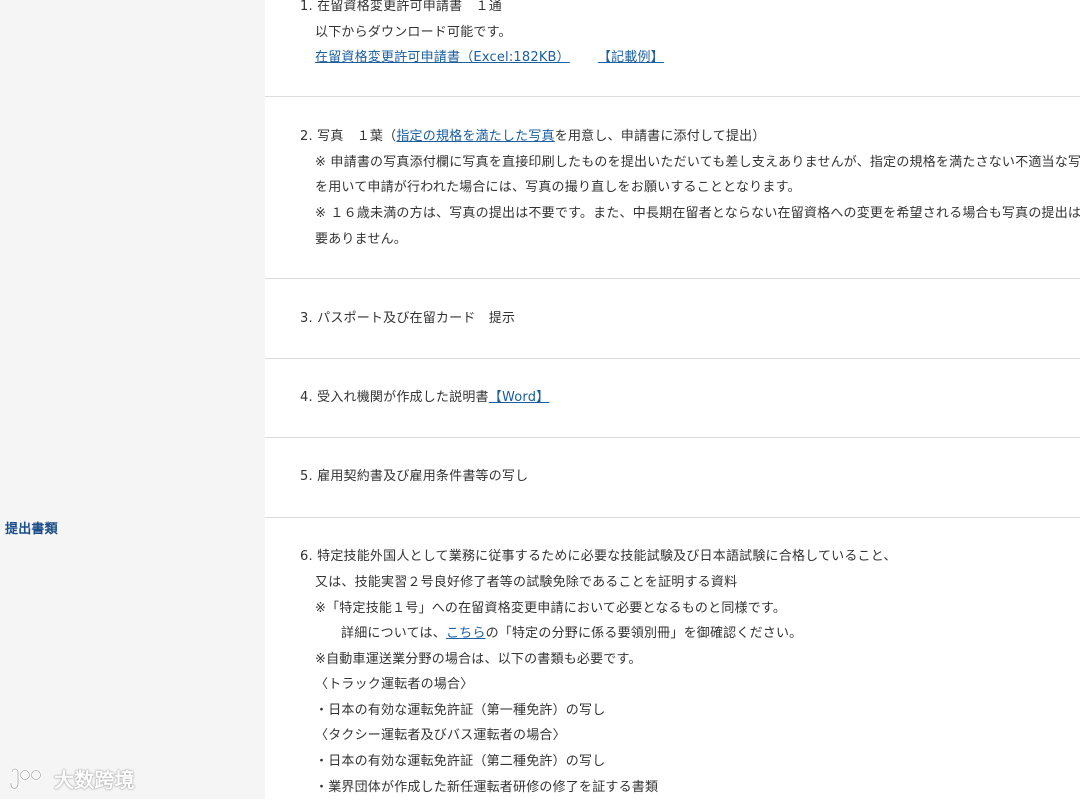 This screenshot has width=1080, height=808. I want to click on document-item-5: 5. 雇用契約書及び雇用条件書等の写し, so click(672, 478).